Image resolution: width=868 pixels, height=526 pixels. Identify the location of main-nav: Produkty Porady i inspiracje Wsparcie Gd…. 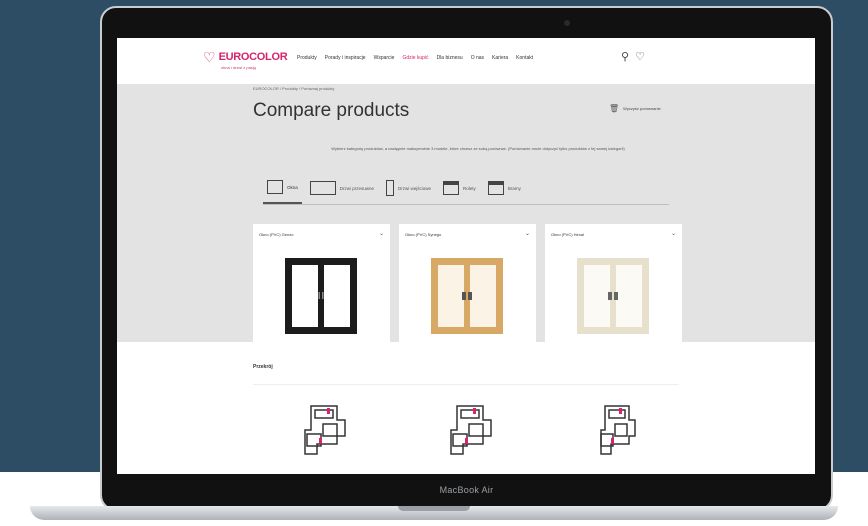
(415, 58).